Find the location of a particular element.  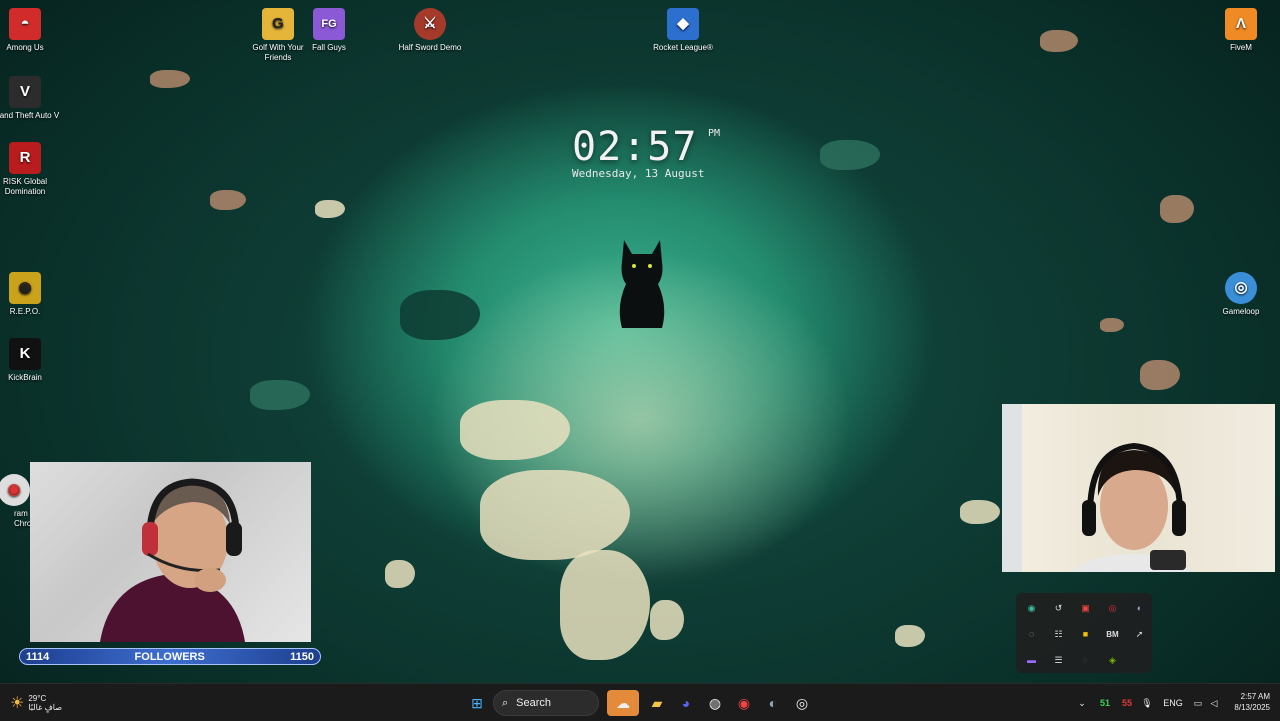

chevron-up-icon: ⌄ is located at coordinates (1082, 703).